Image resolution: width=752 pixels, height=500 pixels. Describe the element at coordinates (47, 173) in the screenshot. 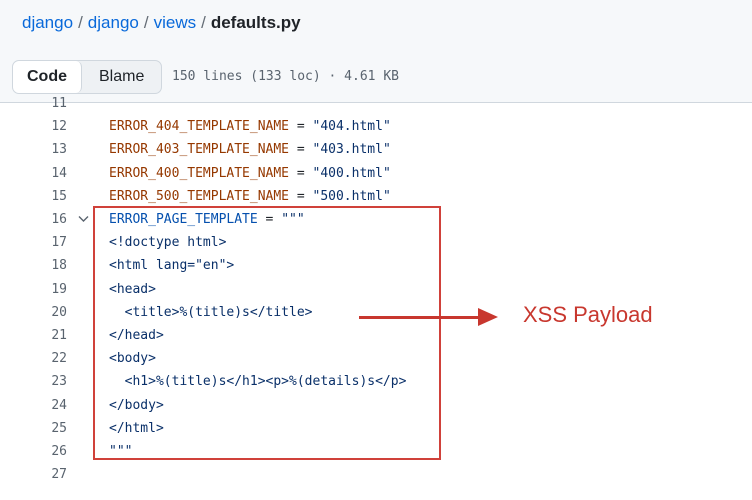

I see `line-number: 14` at that location.